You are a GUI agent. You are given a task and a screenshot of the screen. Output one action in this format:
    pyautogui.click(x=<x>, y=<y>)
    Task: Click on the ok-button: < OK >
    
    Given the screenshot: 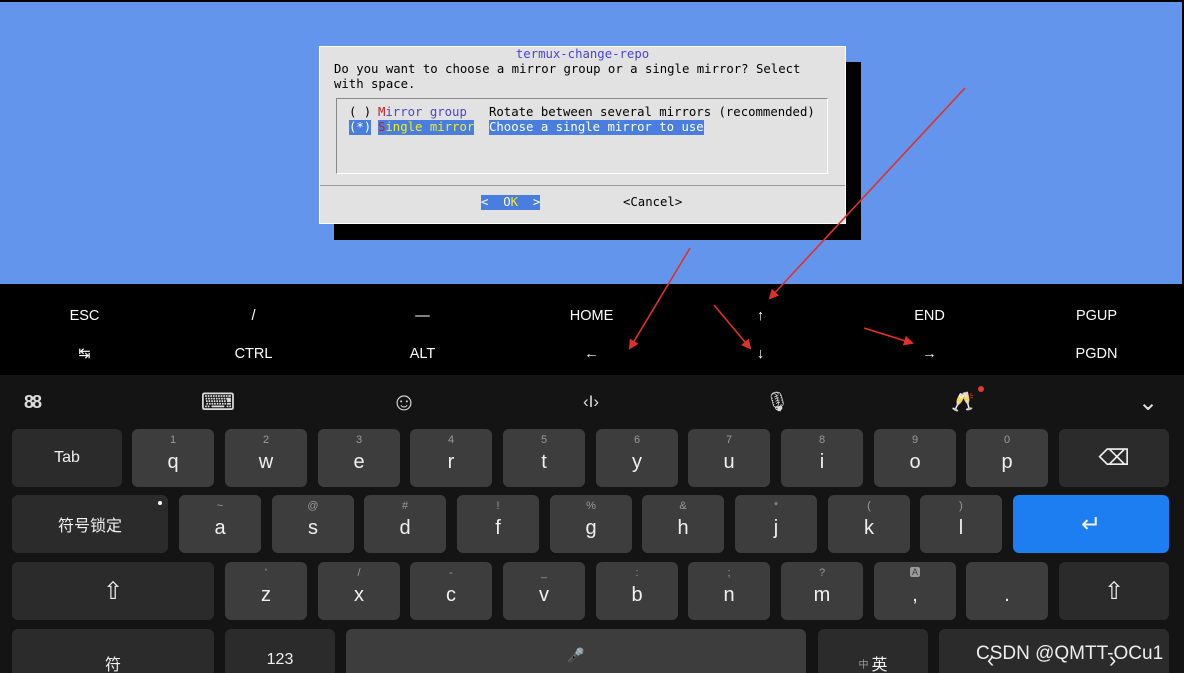 What is the action you would take?
    pyautogui.click(x=511, y=202)
    